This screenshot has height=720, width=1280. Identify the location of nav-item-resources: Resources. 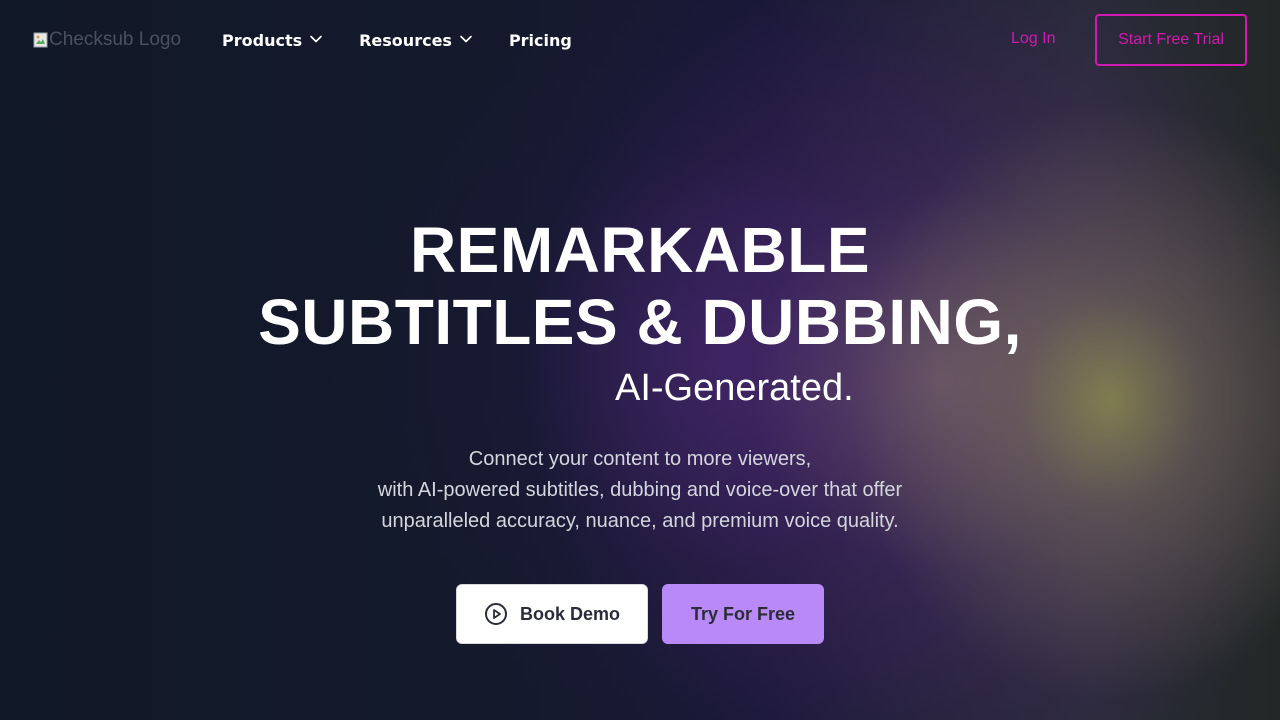
(416, 40).